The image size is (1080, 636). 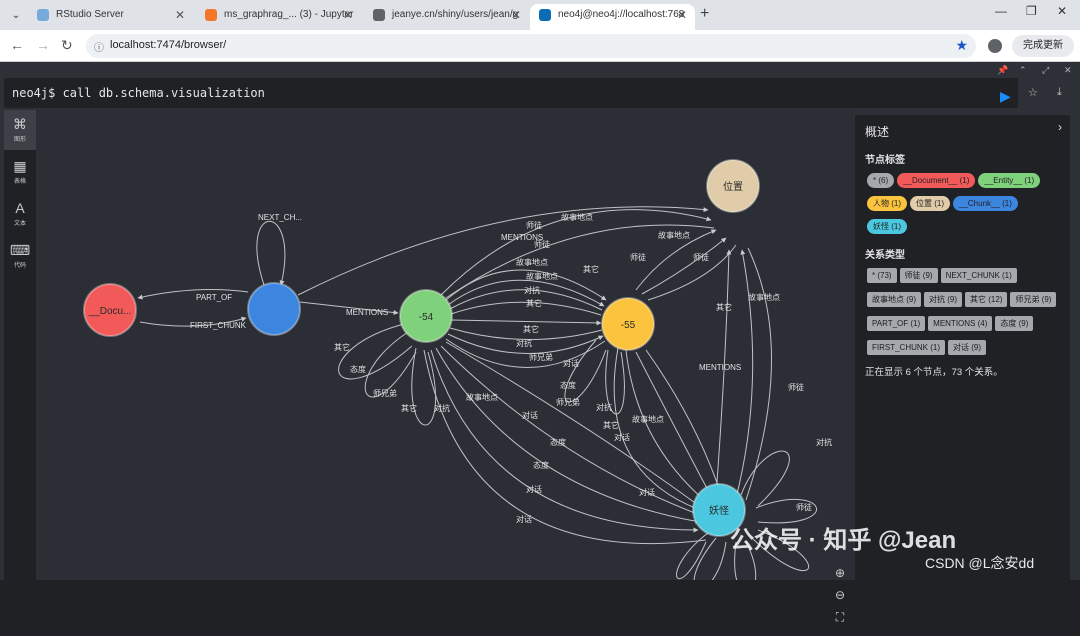 I want to click on bookmark-star-icon: ★, so click(x=961, y=45).